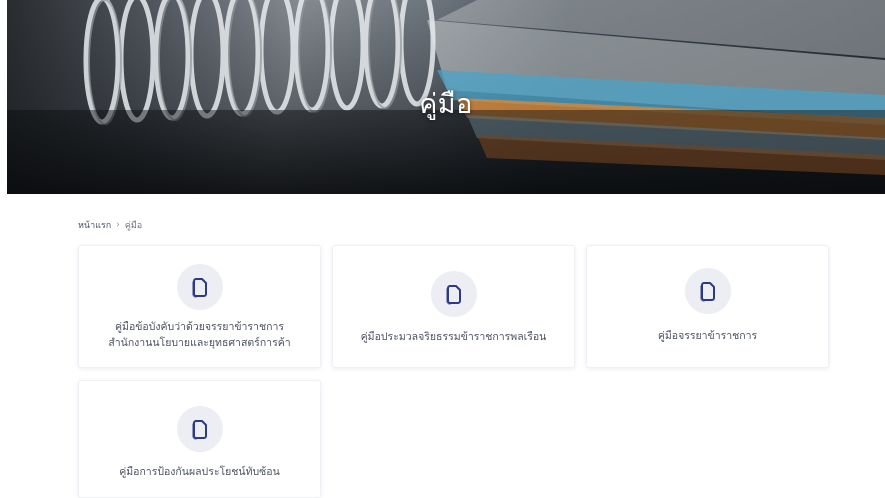 Image resolution: width=885 pixels, height=498 pixels. I want to click on card-handbook-civil-servant-ethics: คู่มือจรรยาข้าราชการ, so click(707, 306).